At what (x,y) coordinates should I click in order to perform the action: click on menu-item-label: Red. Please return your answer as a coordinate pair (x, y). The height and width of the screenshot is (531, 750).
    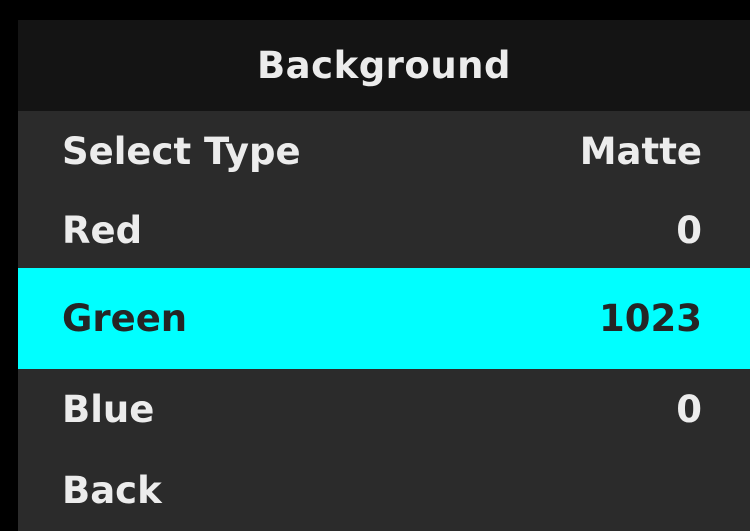
    Looking at the image, I should click on (102, 230).